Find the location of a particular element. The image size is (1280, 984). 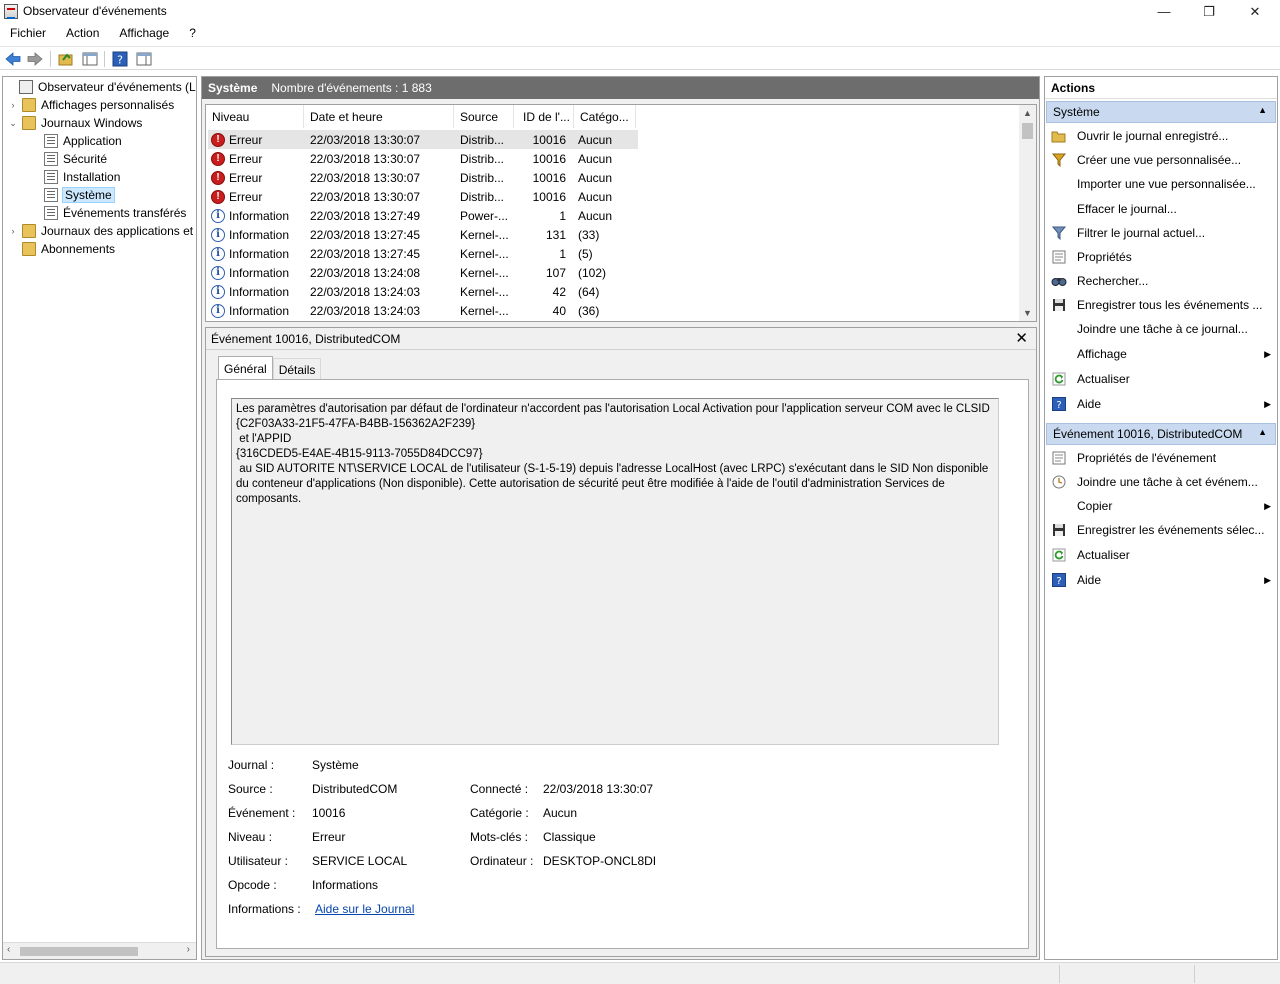

action-label: Affichage is located at coordinates (1102, 354).